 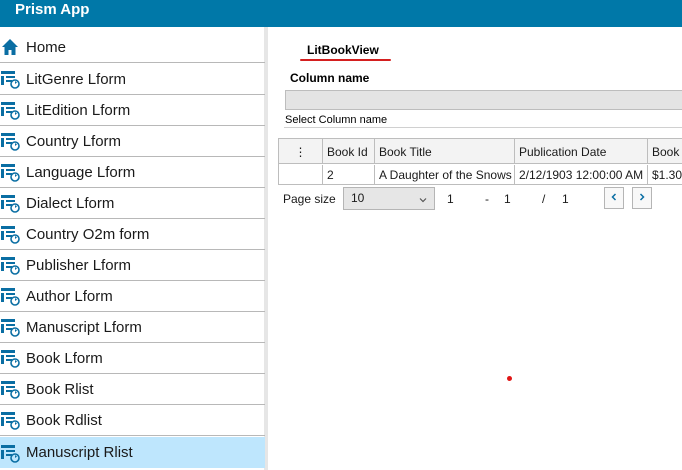 I want to click on sidebar-item-home: Home, so click(x=132, y=47).